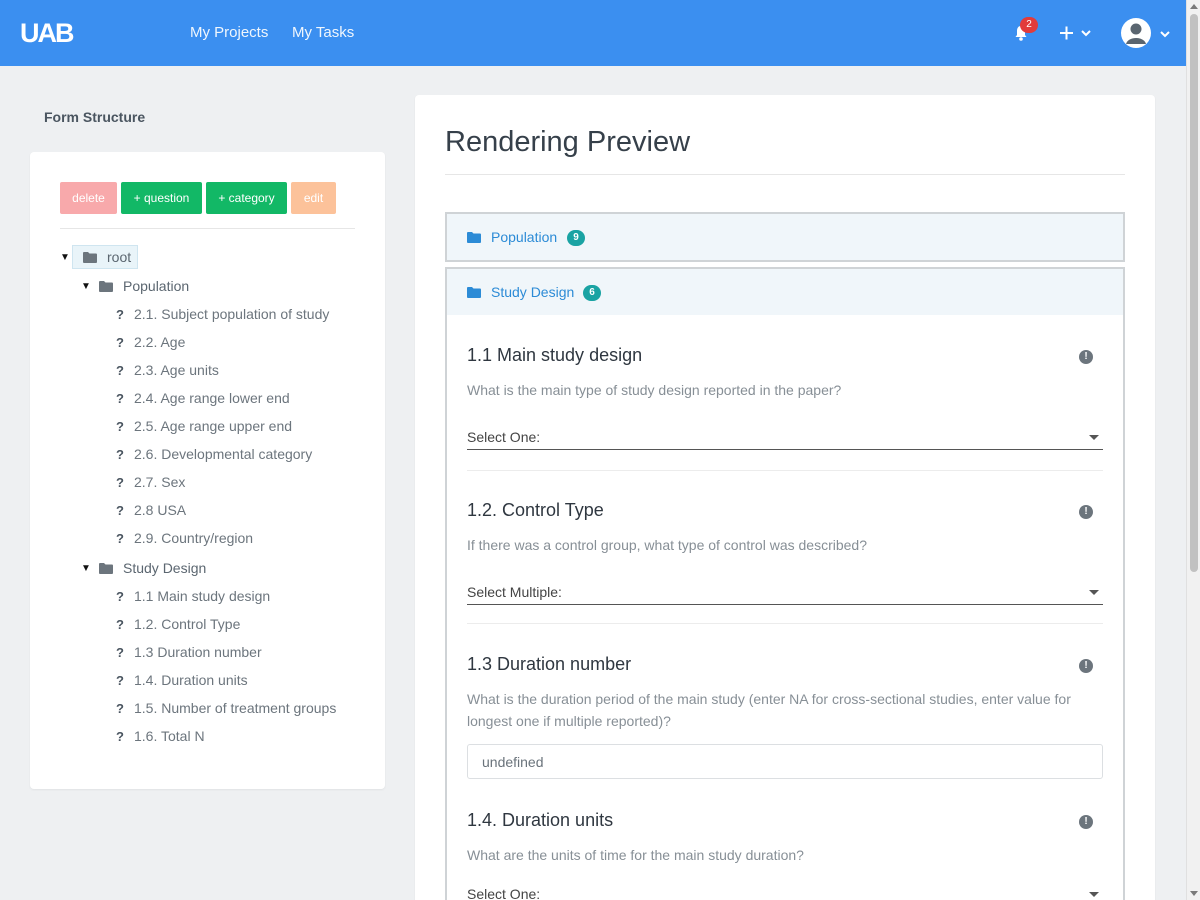 The height and width of the screenshot is (900, 1200). I want to click on tree-question-label: 1.4. Duration units, so click(191, 680).